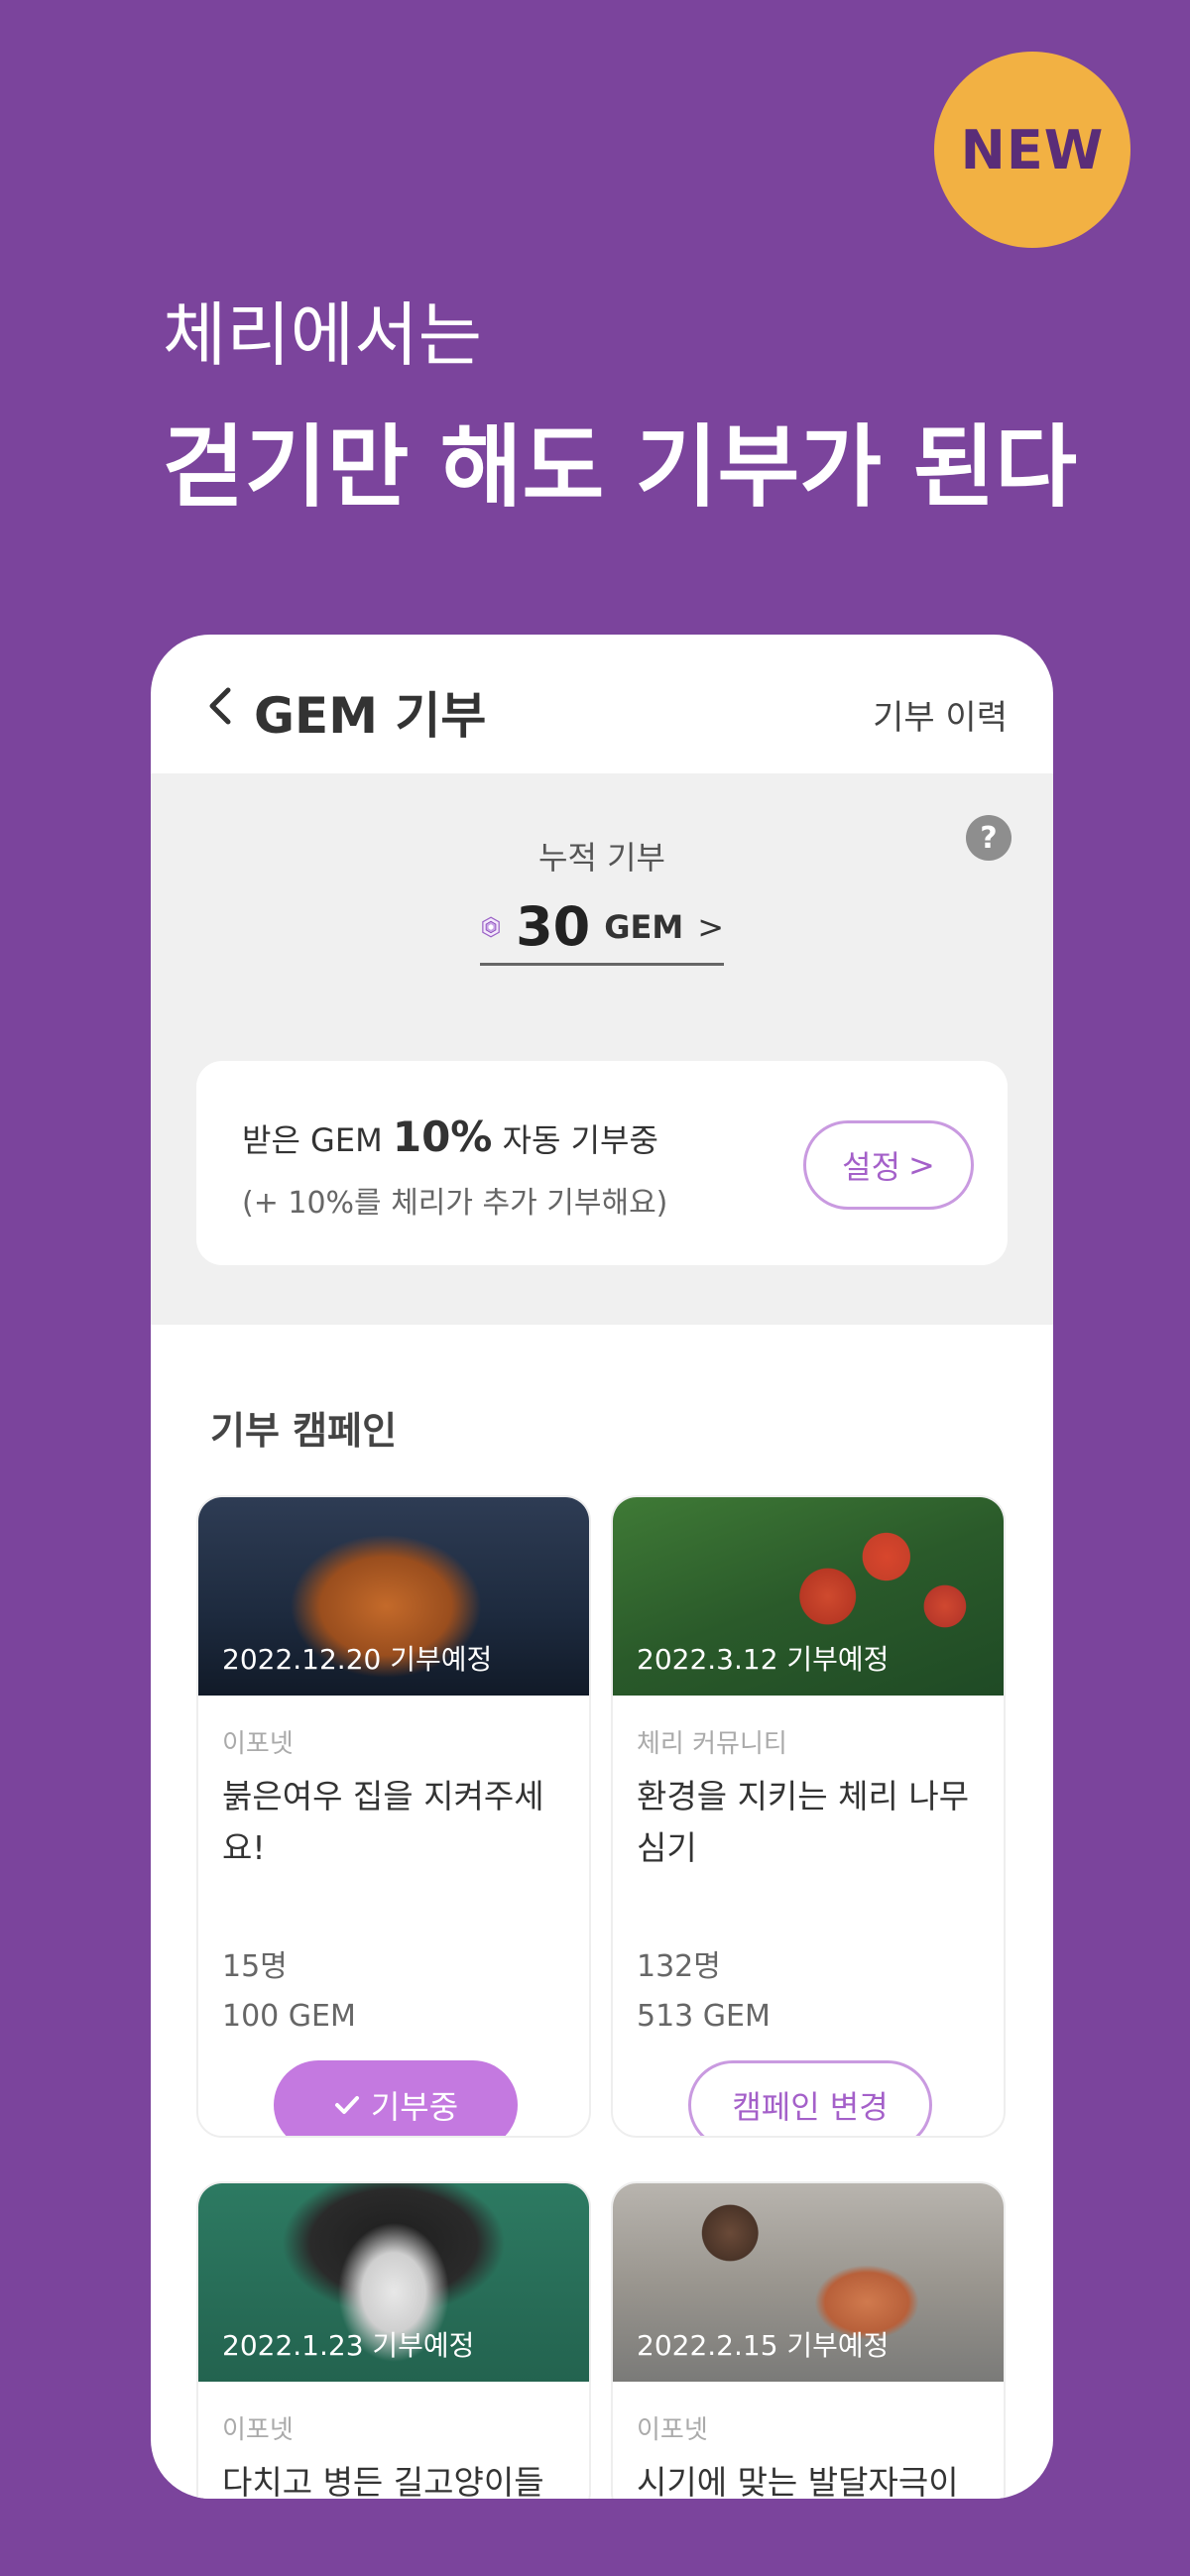 Image resolution: width=1190 pixels, height=2576 pixels. I want to click on campaign-participant-count: 15명, so click(255, 1967).